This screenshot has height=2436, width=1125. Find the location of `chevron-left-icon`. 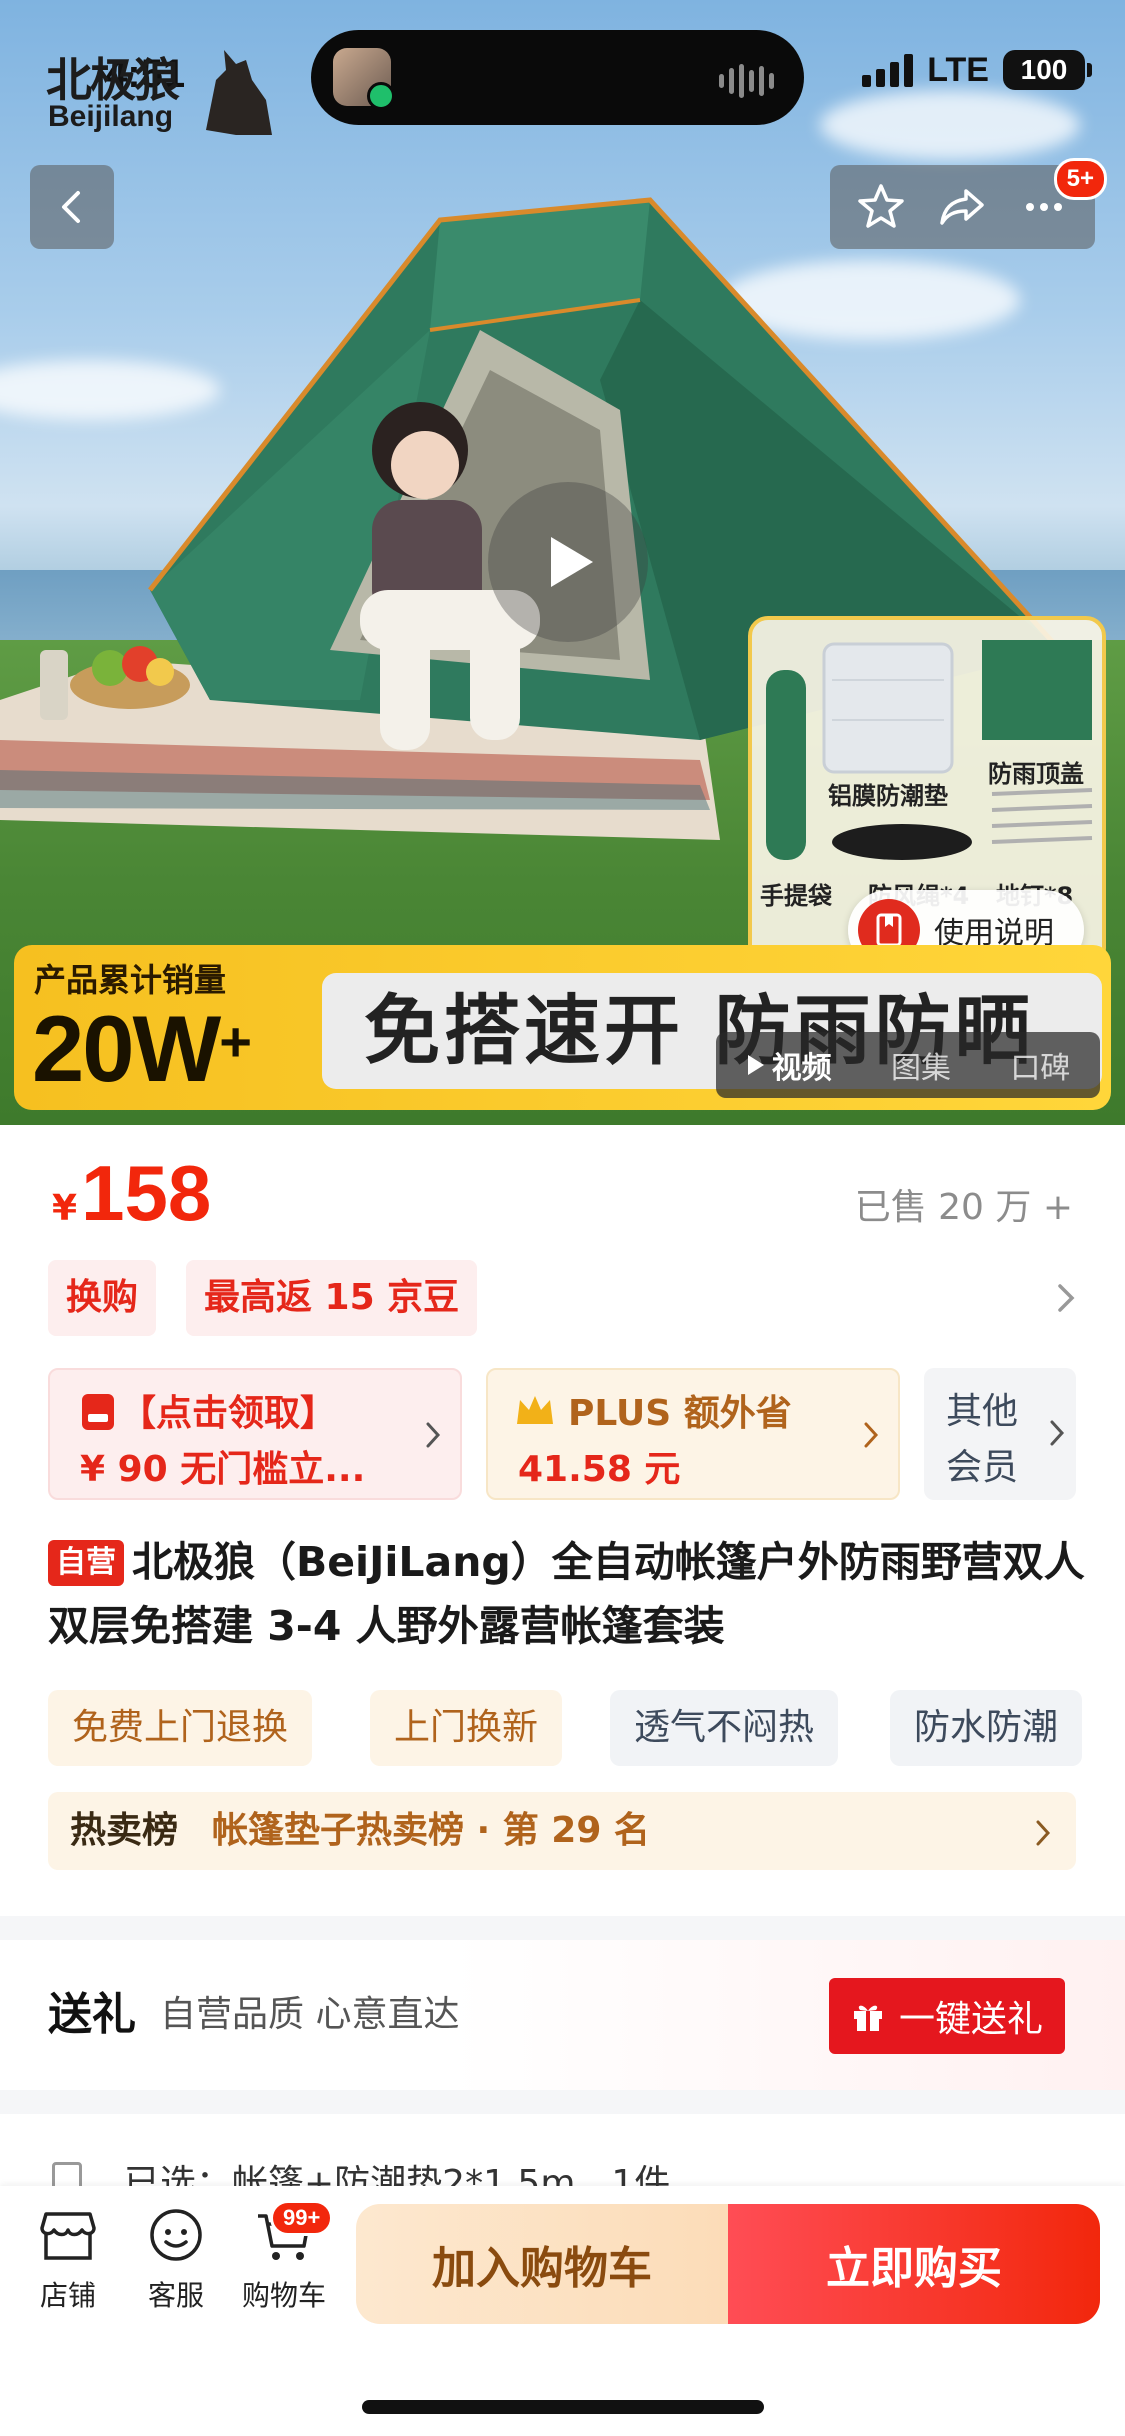

chevron-left-icon is located at coordinates (71, 207).